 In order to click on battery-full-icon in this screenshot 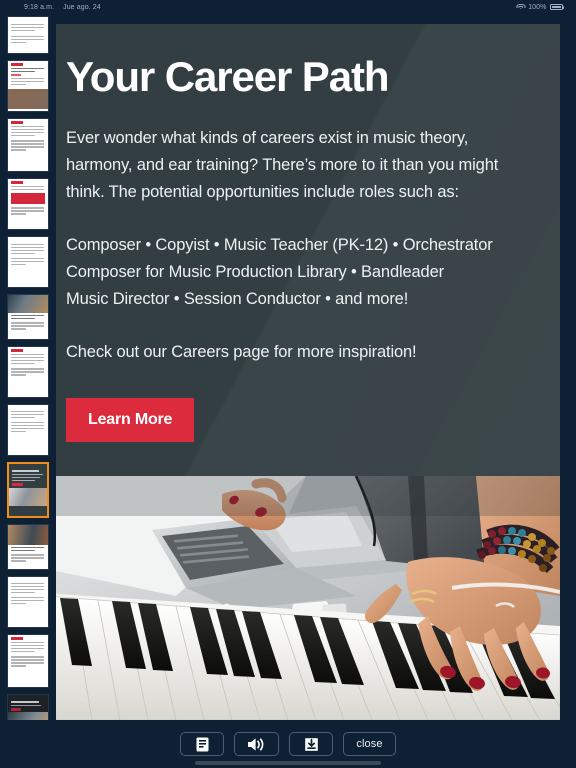, I will do `click(556, 7)`.